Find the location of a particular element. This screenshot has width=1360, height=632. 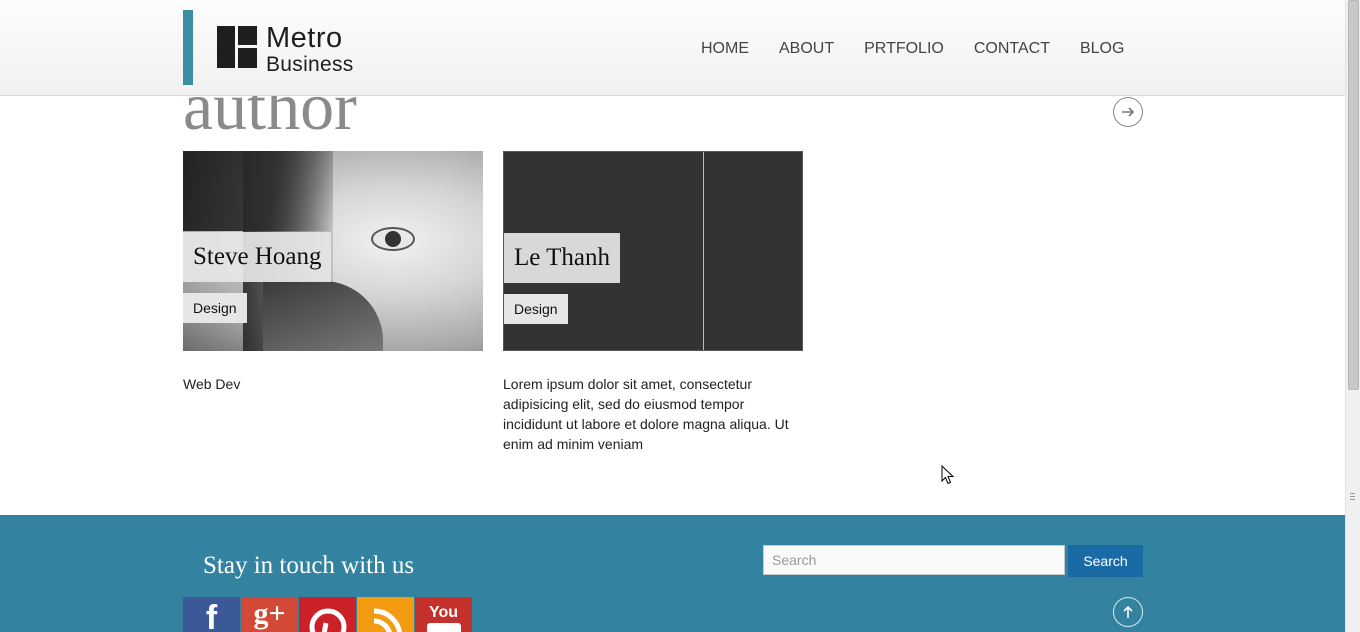

scrollbar-grip-icon is located at coordinates (1352, 496).